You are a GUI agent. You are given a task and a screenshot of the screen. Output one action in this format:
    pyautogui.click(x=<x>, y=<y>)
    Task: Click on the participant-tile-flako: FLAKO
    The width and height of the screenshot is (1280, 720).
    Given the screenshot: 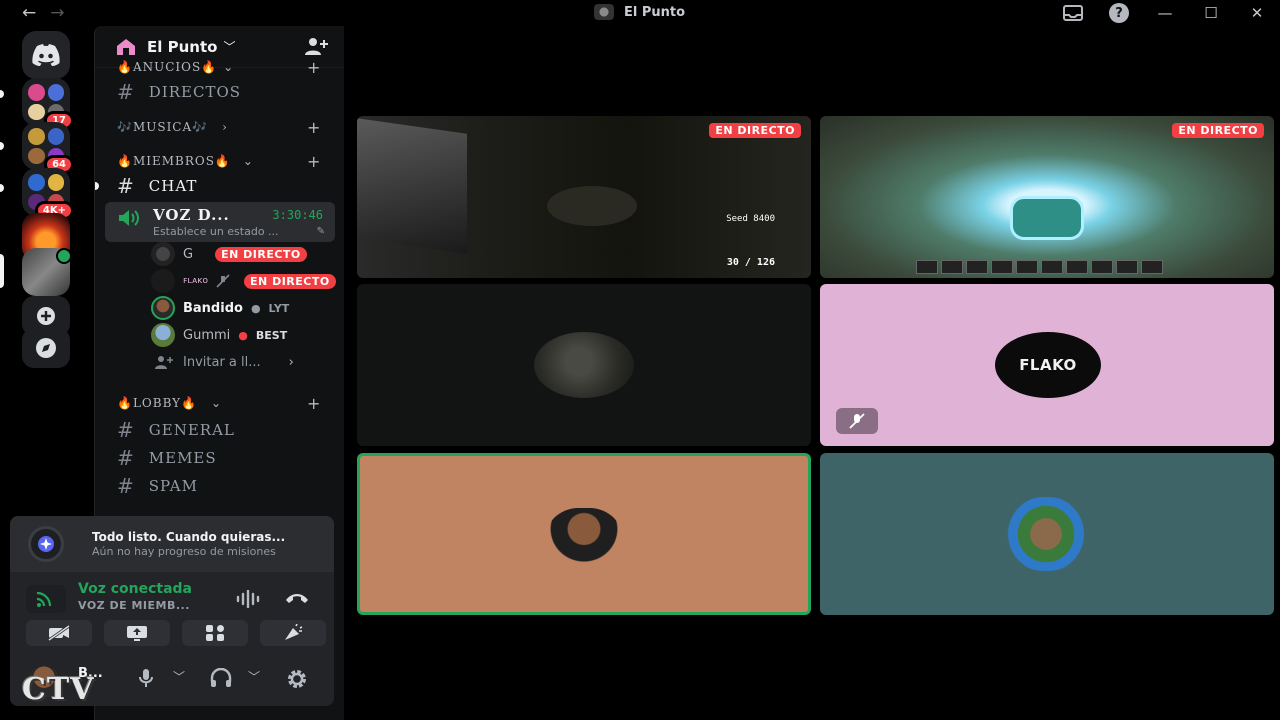 What is the action you would take?
    pyautogui.click(x=1047, y=365)
    